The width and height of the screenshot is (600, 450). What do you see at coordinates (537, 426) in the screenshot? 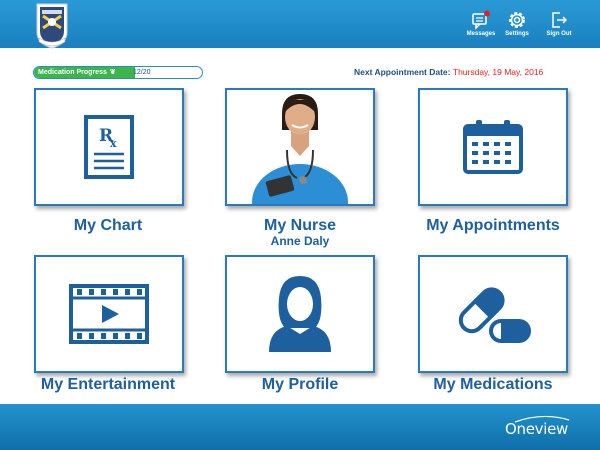
I see `oneview-logo: Oneview` at bounding box center [537, 426].